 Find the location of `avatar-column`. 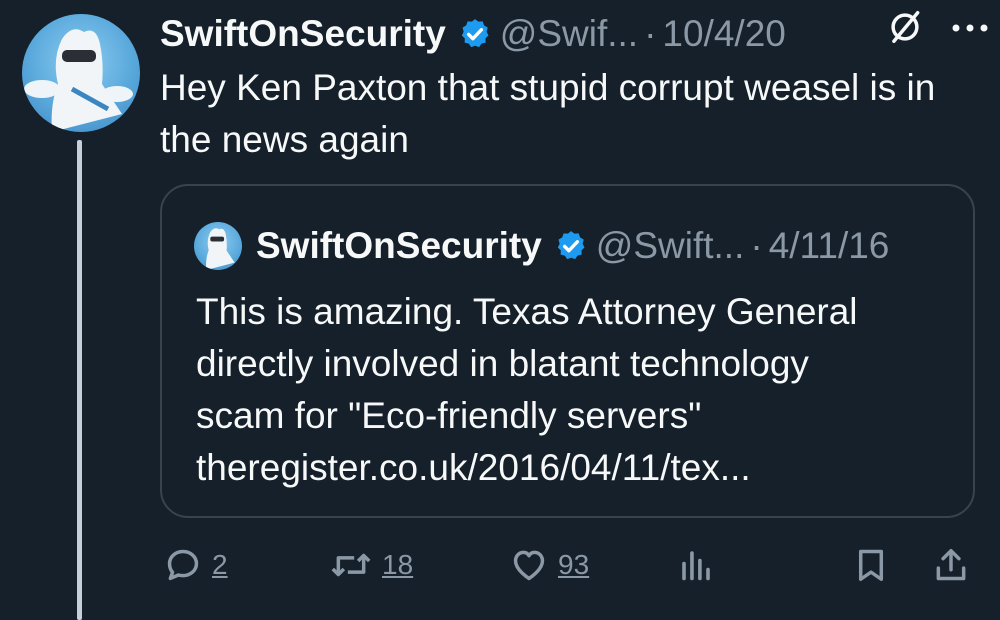

avatar-column is located at coordinates (82, 73).